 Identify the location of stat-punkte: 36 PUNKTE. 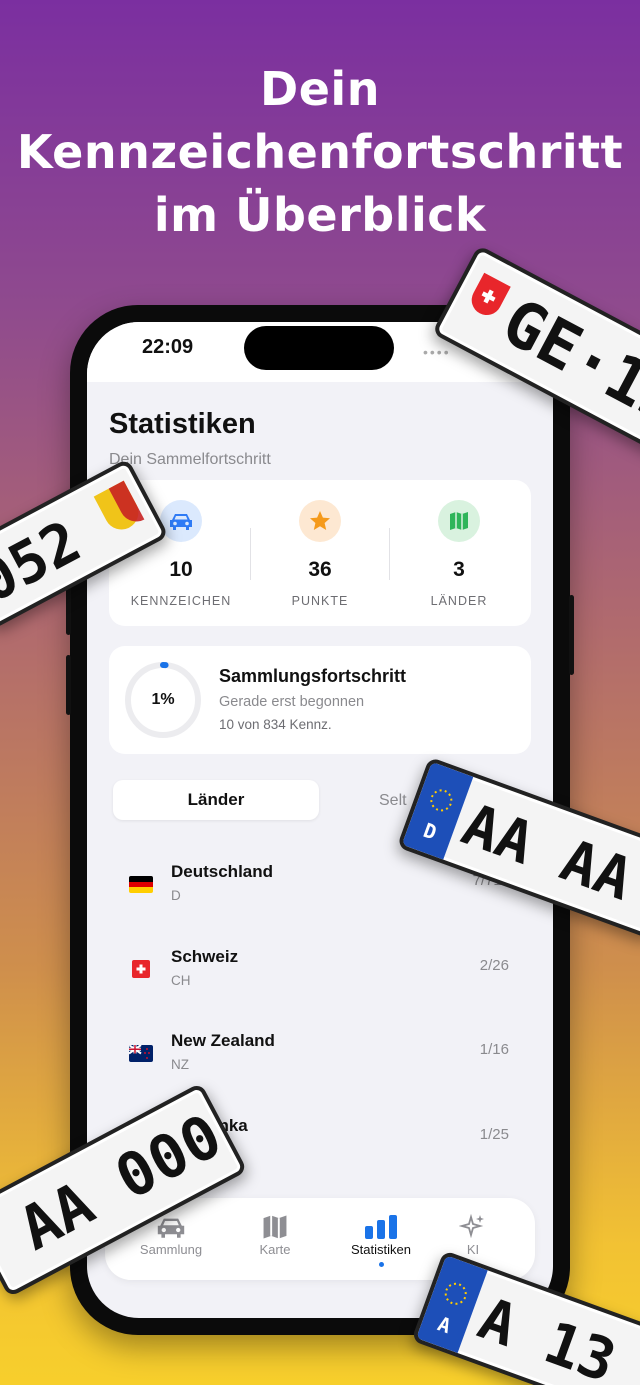
(320, 553).